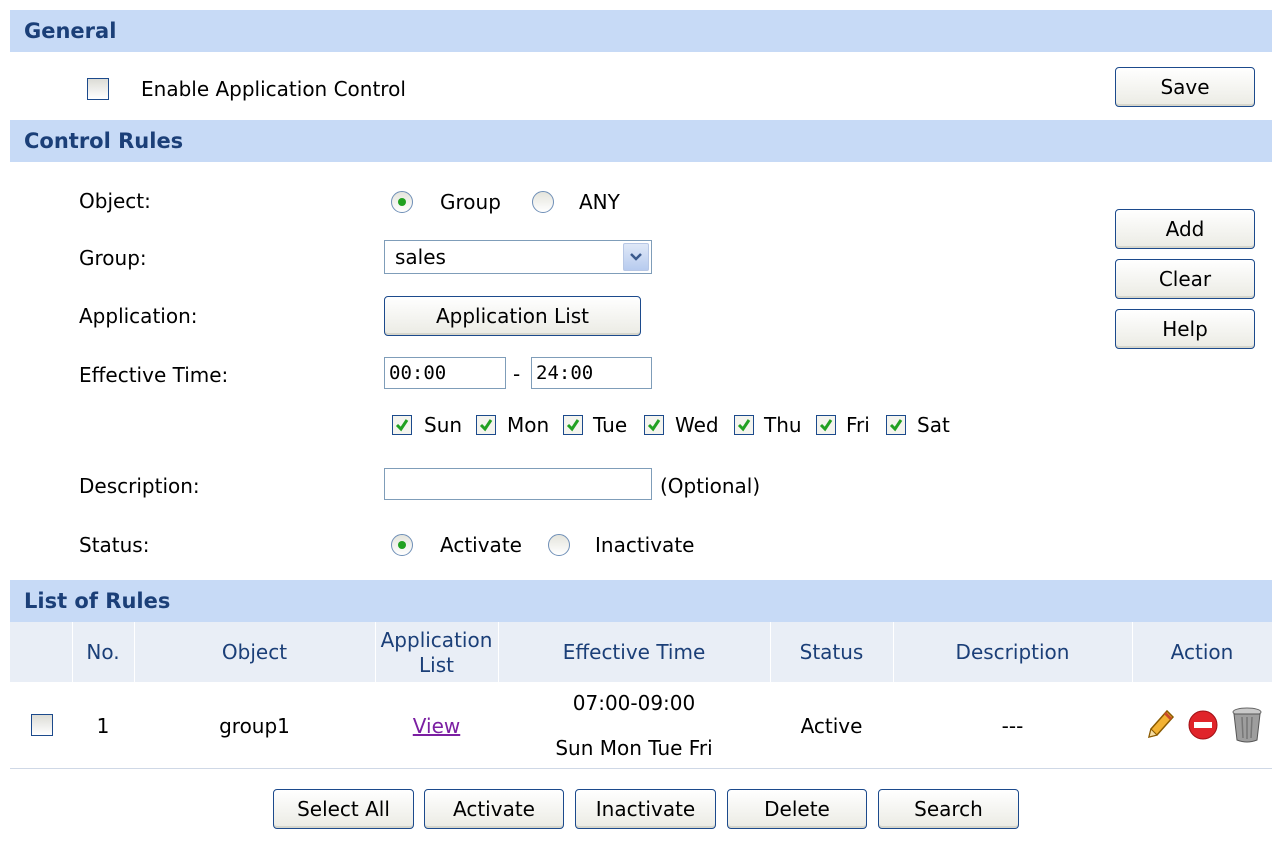 Image resolution: width=1272 pixels, height=854 pixels. Describe the element at coordinates (273, 89) in the screenshot. I see `enable-application-control-label: Enable Application Control` at that location.